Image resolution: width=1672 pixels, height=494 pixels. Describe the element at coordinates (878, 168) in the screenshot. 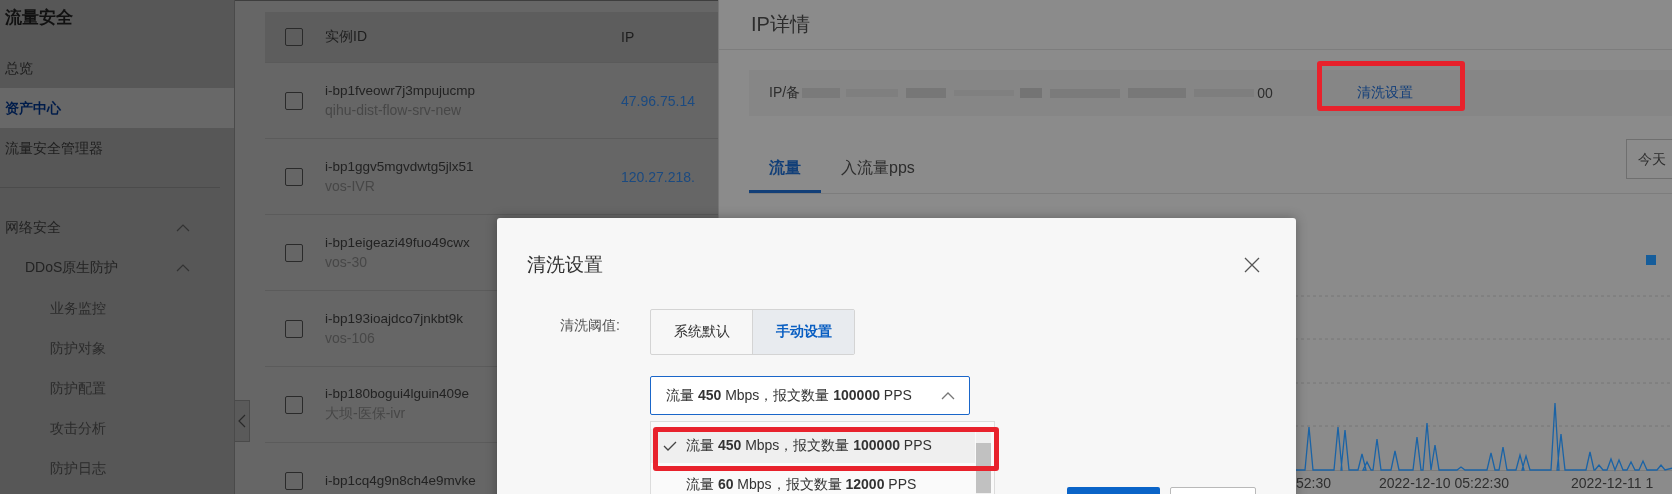

I see `tab: 入流量pps` at that location.